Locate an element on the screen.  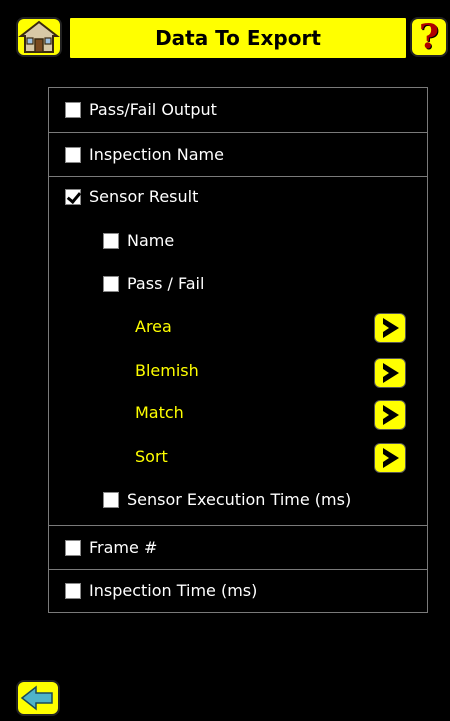
area-label: Area is located at coordinates (153, 326).